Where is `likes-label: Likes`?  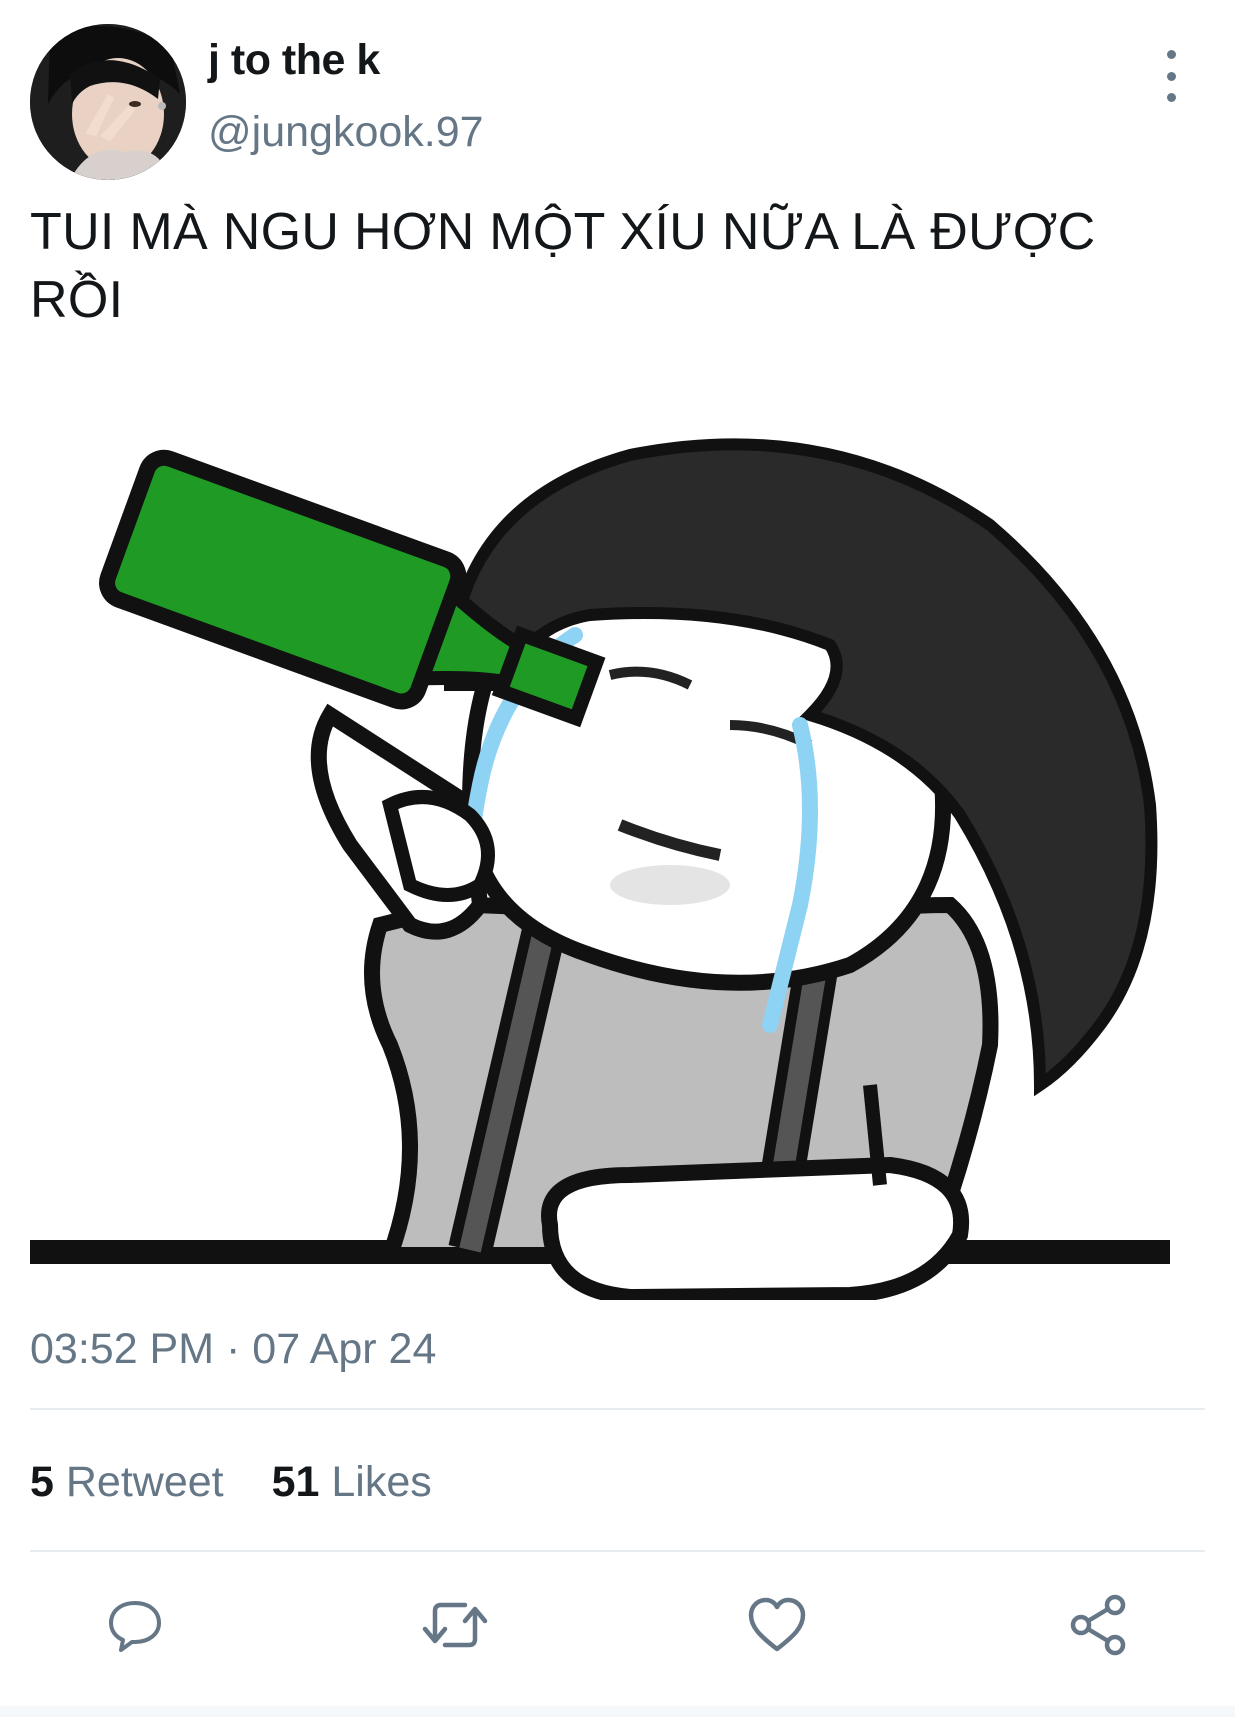 likes-label: Likes is located at coordinates (381, 1482).